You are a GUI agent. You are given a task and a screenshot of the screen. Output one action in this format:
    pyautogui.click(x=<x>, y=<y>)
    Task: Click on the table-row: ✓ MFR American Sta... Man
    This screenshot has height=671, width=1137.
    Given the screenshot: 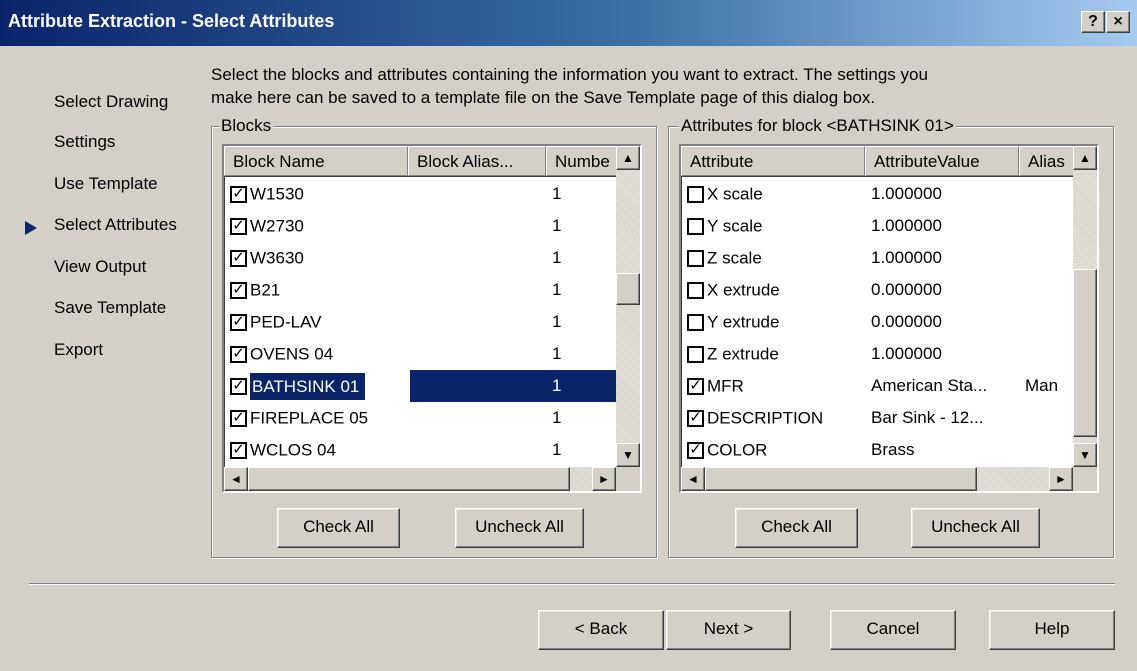 What is the action you would take?
    pyautogui.click(x=877, y=386)
    